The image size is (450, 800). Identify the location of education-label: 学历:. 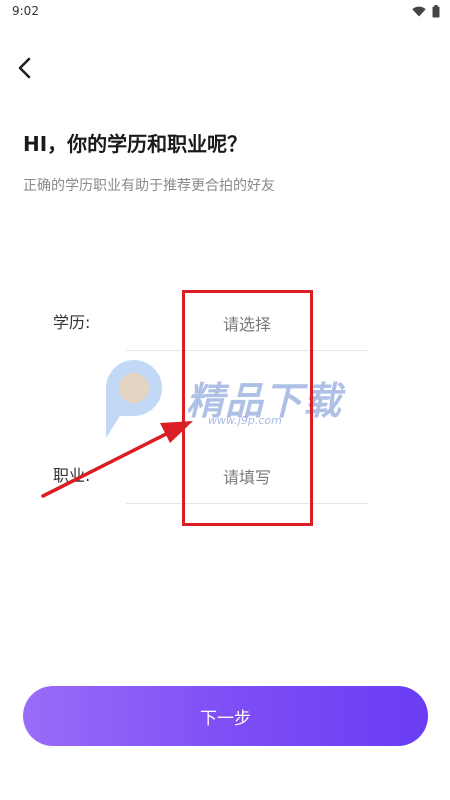
(72, 322).